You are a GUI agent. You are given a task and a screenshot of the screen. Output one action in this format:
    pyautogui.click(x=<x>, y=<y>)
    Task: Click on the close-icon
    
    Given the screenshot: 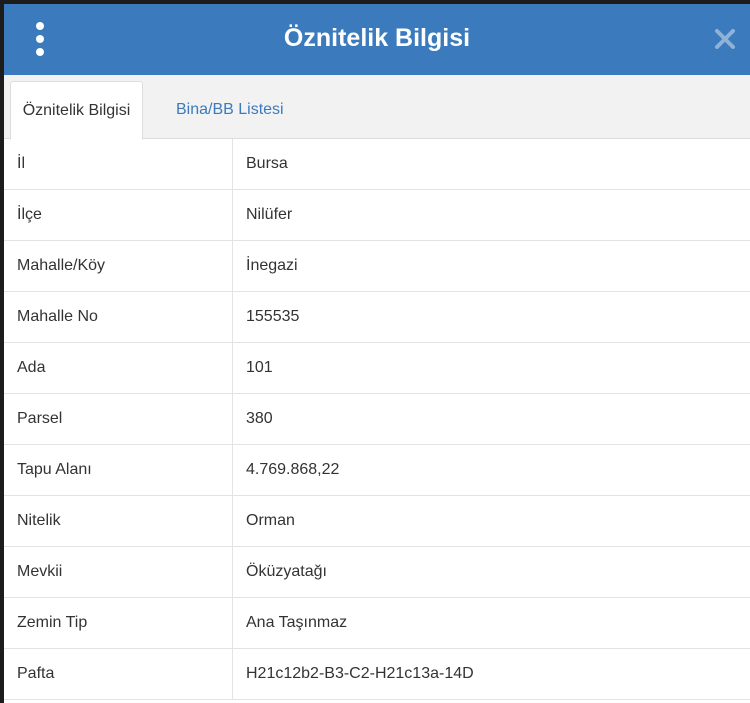 What is the action you would take?
    pyautogui.click(x=725, y=39)
    